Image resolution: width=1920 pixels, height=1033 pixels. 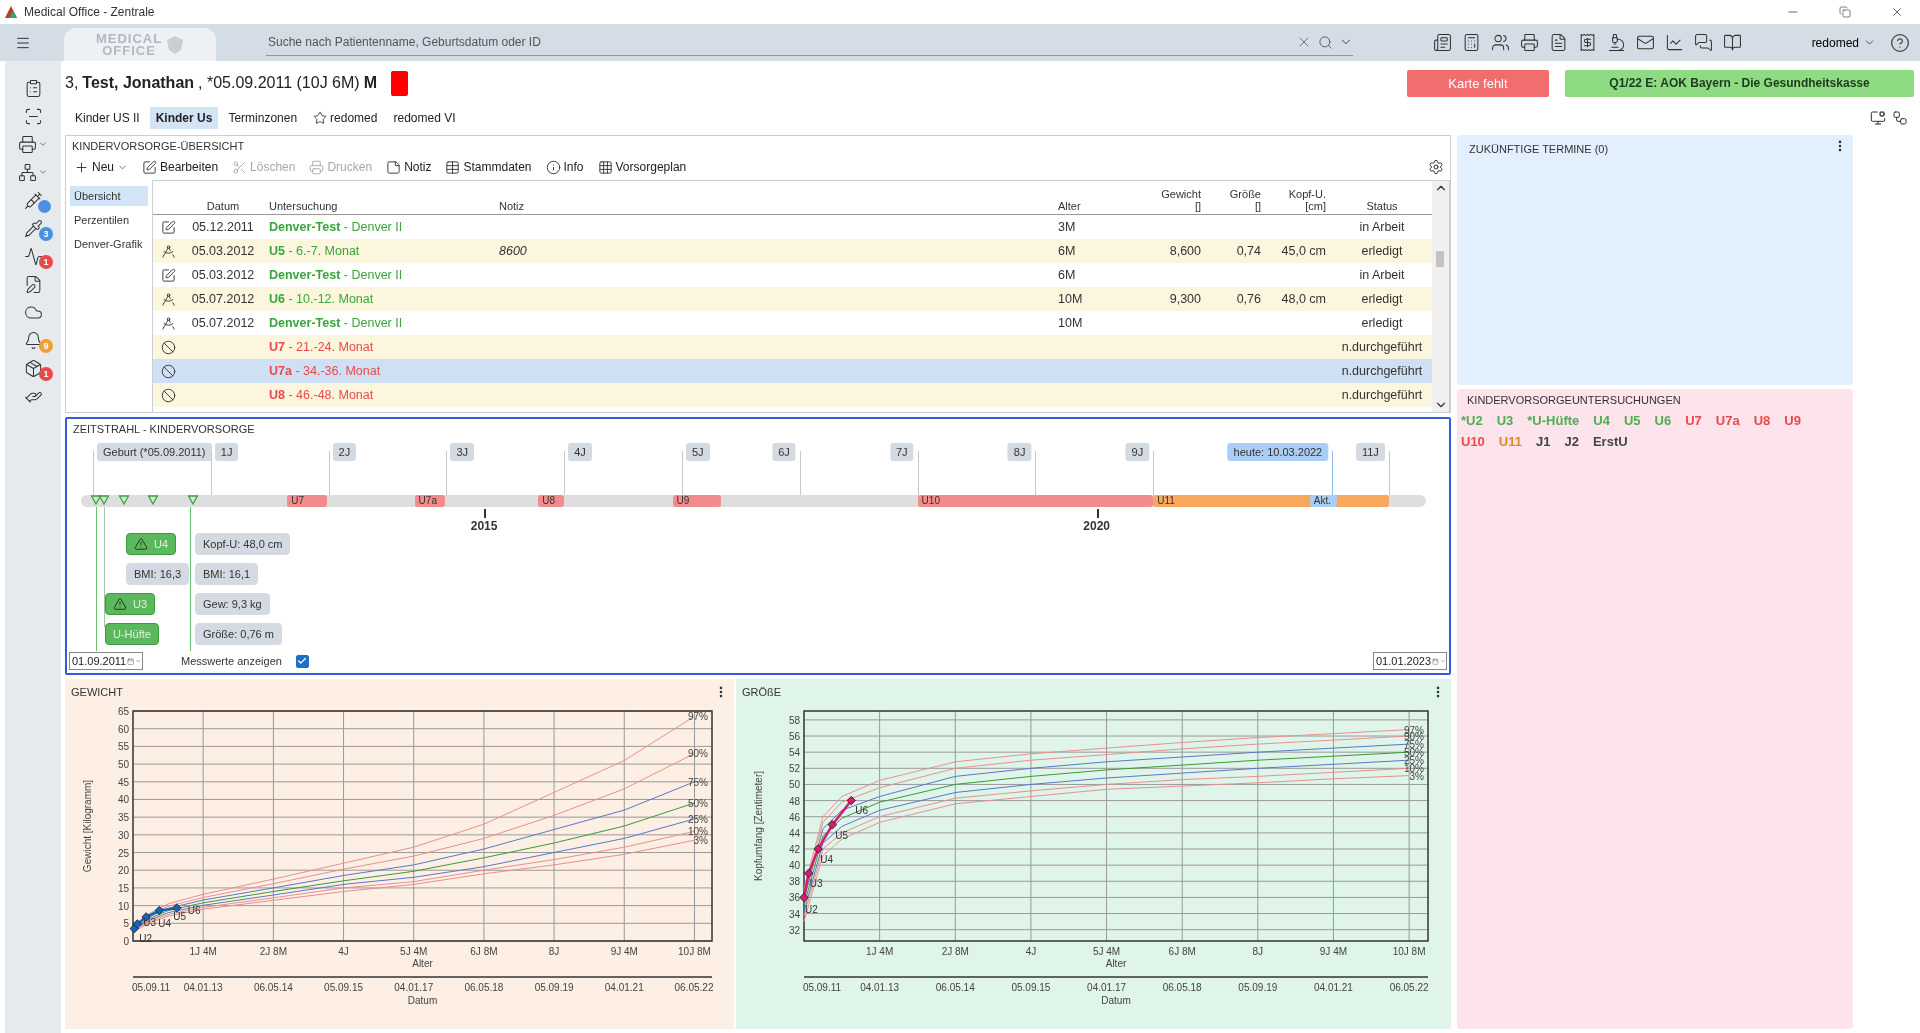 What do you see at coordinates (123, 747) in the screenshot?
I see `axis-tick-label: 55` at bounding box center [123, 747].